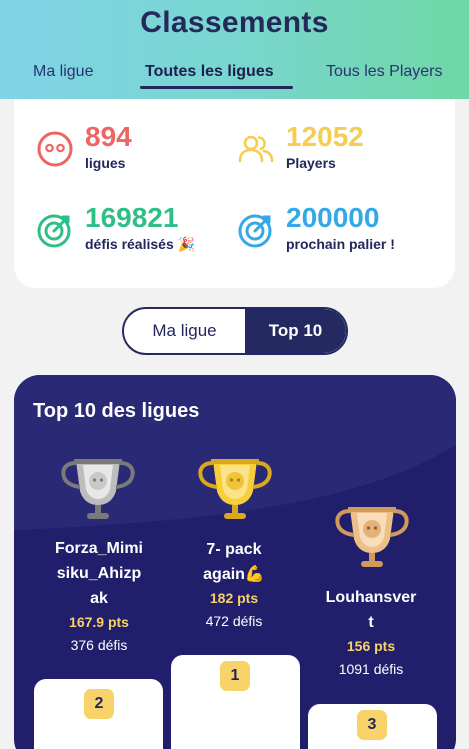 The image size is (469, 749). Describe the element at coordinates (234, 574) in the screenshot. I see `name-line: again💪` at that location.